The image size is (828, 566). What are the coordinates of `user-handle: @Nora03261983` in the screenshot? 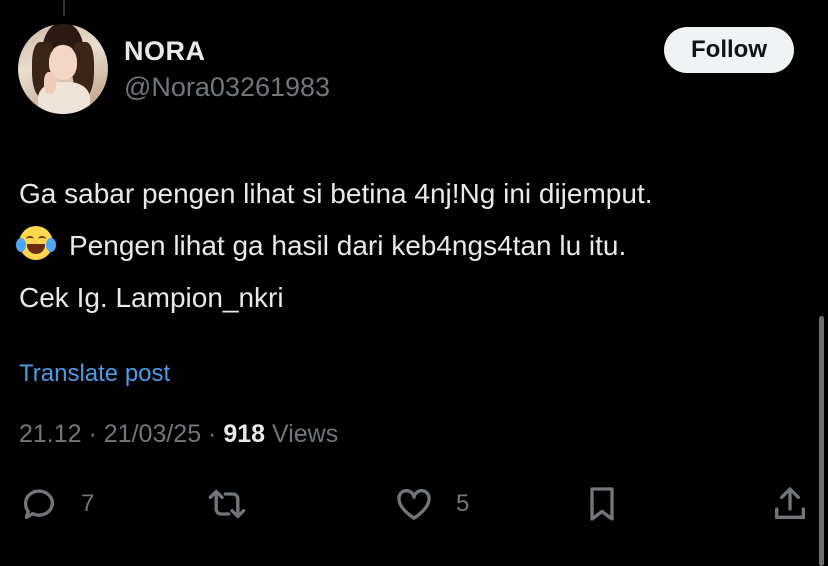 It's located at (227, 87).